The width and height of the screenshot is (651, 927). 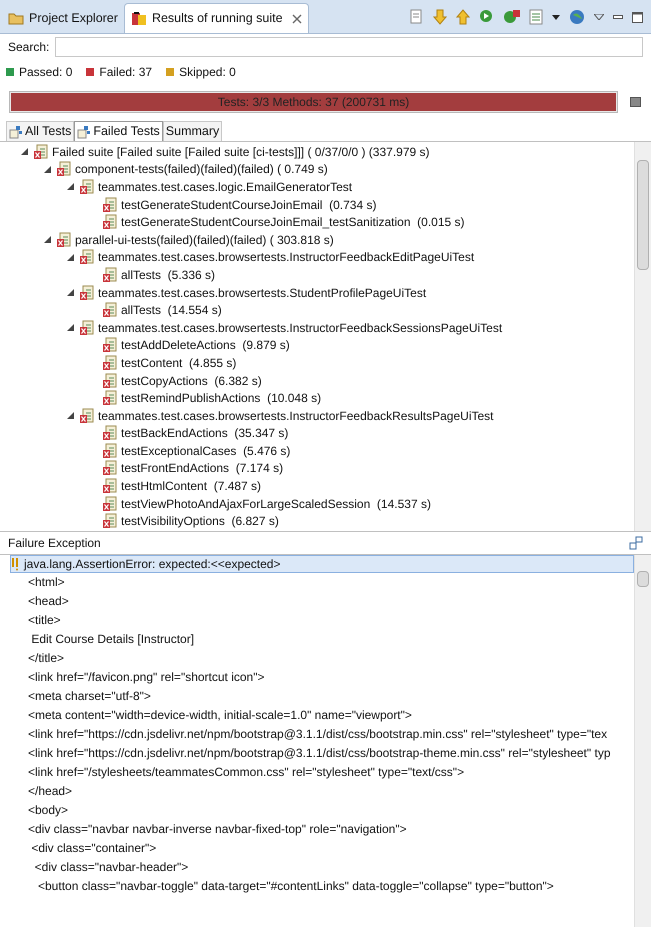 What do you see at coordinates (221, 398) in the screenshot?
I see `tree-item: testRemindPublishActions (10.048 s)` at bounding box center [221, 398].